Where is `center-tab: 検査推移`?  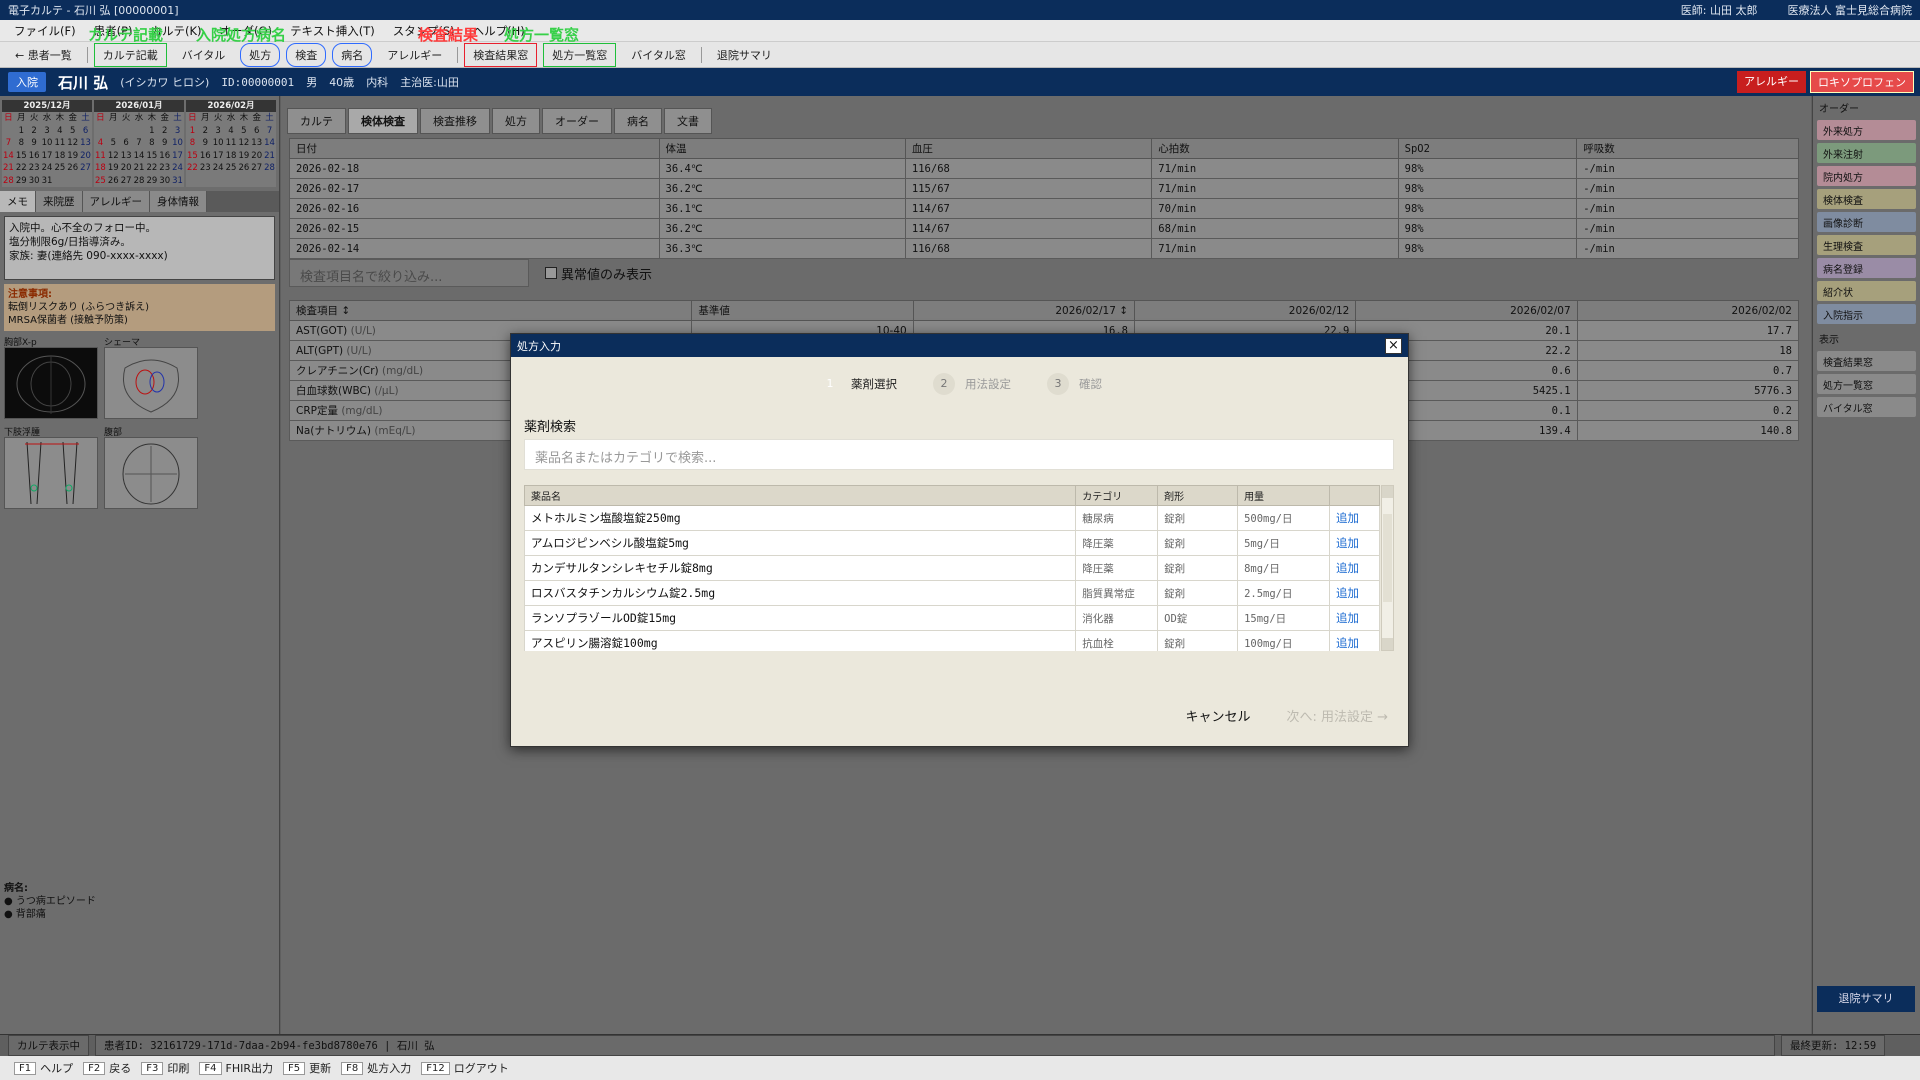 center-tab: 検査推移 is located at coordinates (455, 121).